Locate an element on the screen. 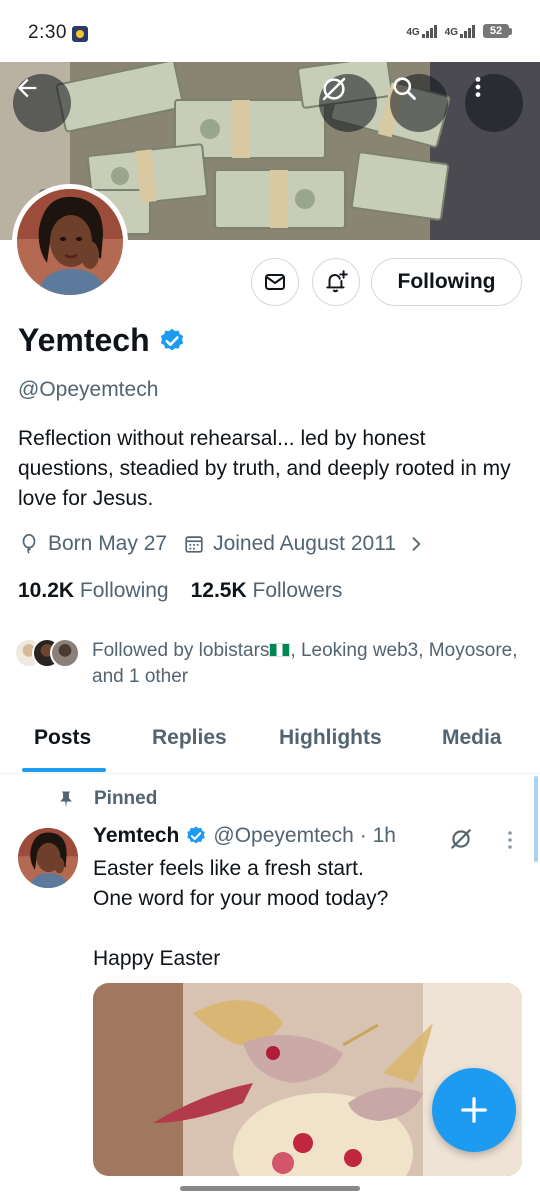 The image size is (540, 1200). profile-avatar is located at coordinates (70, 242).